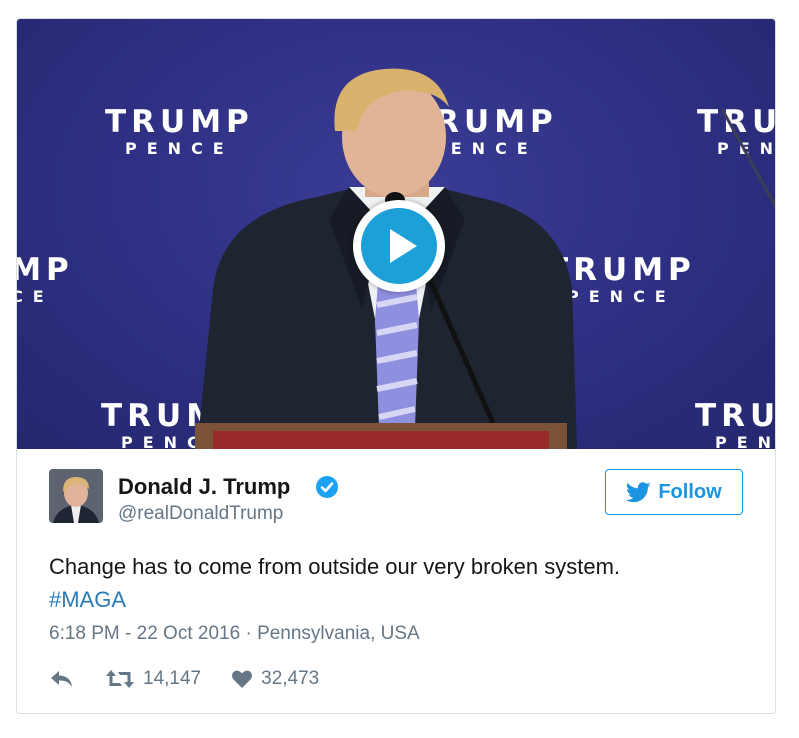 This screenshot has height=738, width=799. What do you see at coordinates (242, 679) in the screenshot?
I see `heart-icon` at bounding box center [242, 679].